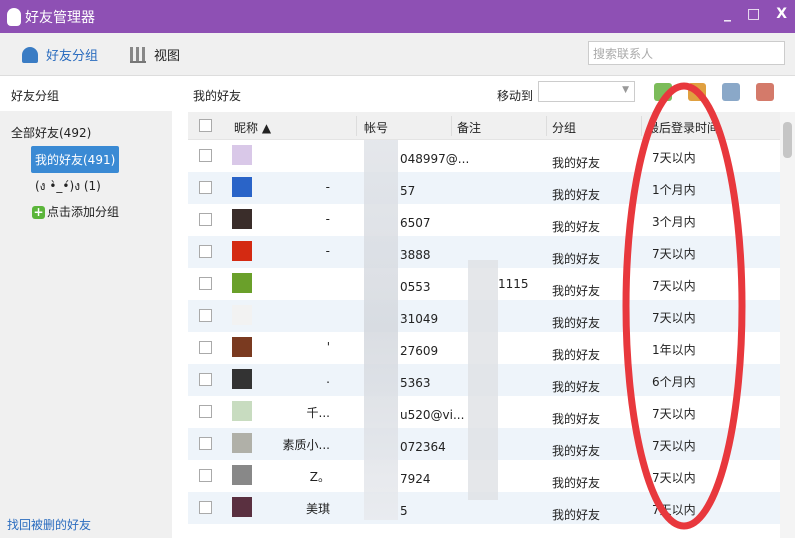  Describe the element at coordinates (753, 14) in the screenshot. I see `maximize-button: □` at that location.